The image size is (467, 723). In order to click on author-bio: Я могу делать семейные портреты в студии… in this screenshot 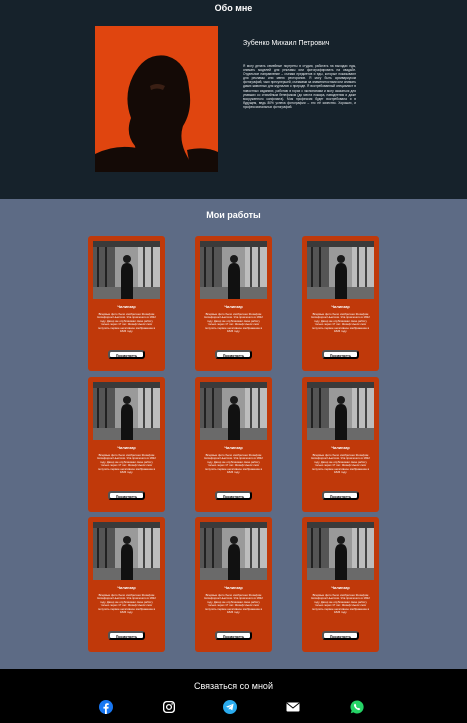, I will do `click(299, 86)`.